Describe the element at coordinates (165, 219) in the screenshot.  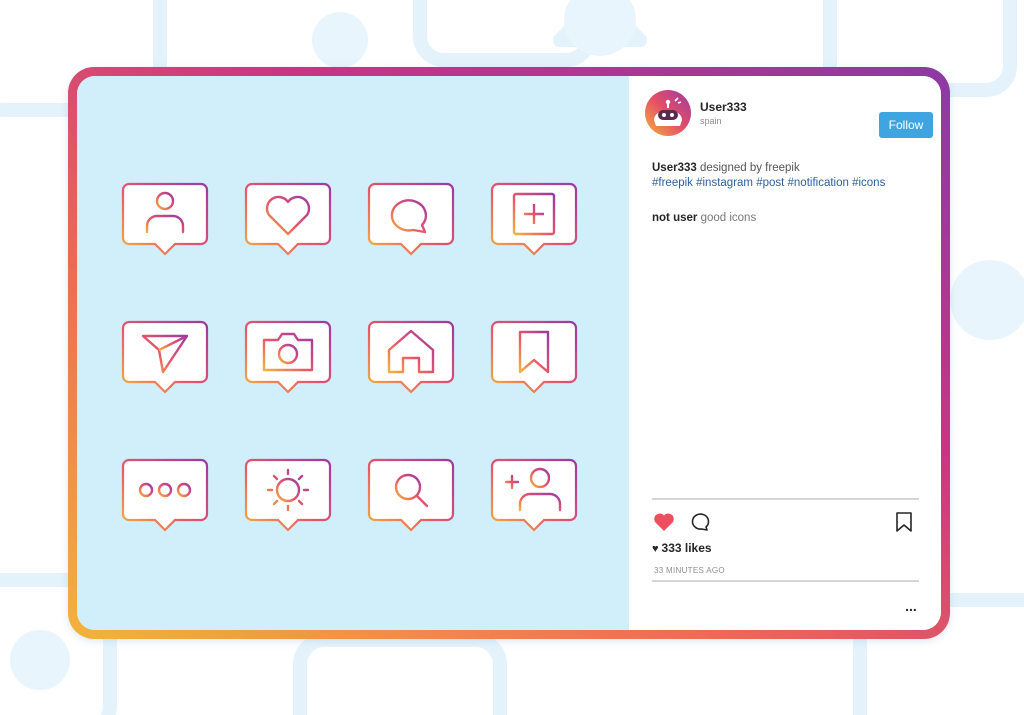
I see `user-icon` at that location.